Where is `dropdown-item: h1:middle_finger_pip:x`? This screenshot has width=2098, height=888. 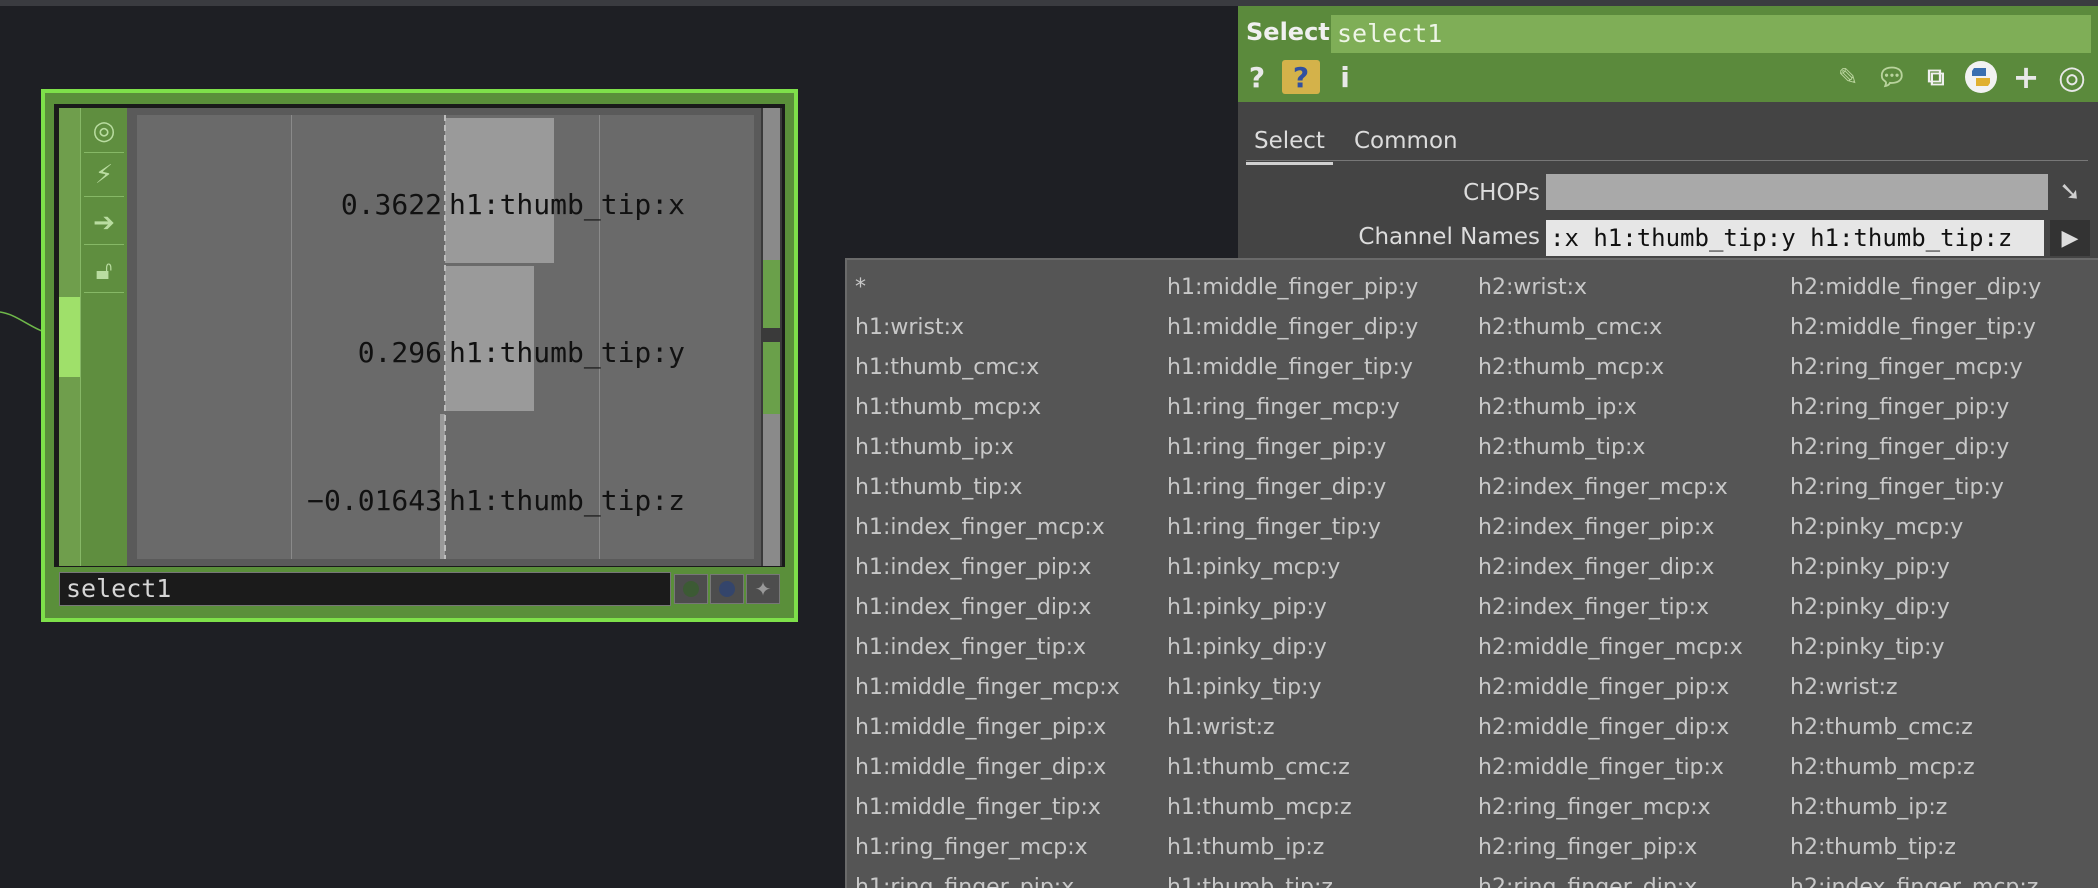
dropdown-item: h1:middle_finger_pip:x is located at coordinates (987, 728).